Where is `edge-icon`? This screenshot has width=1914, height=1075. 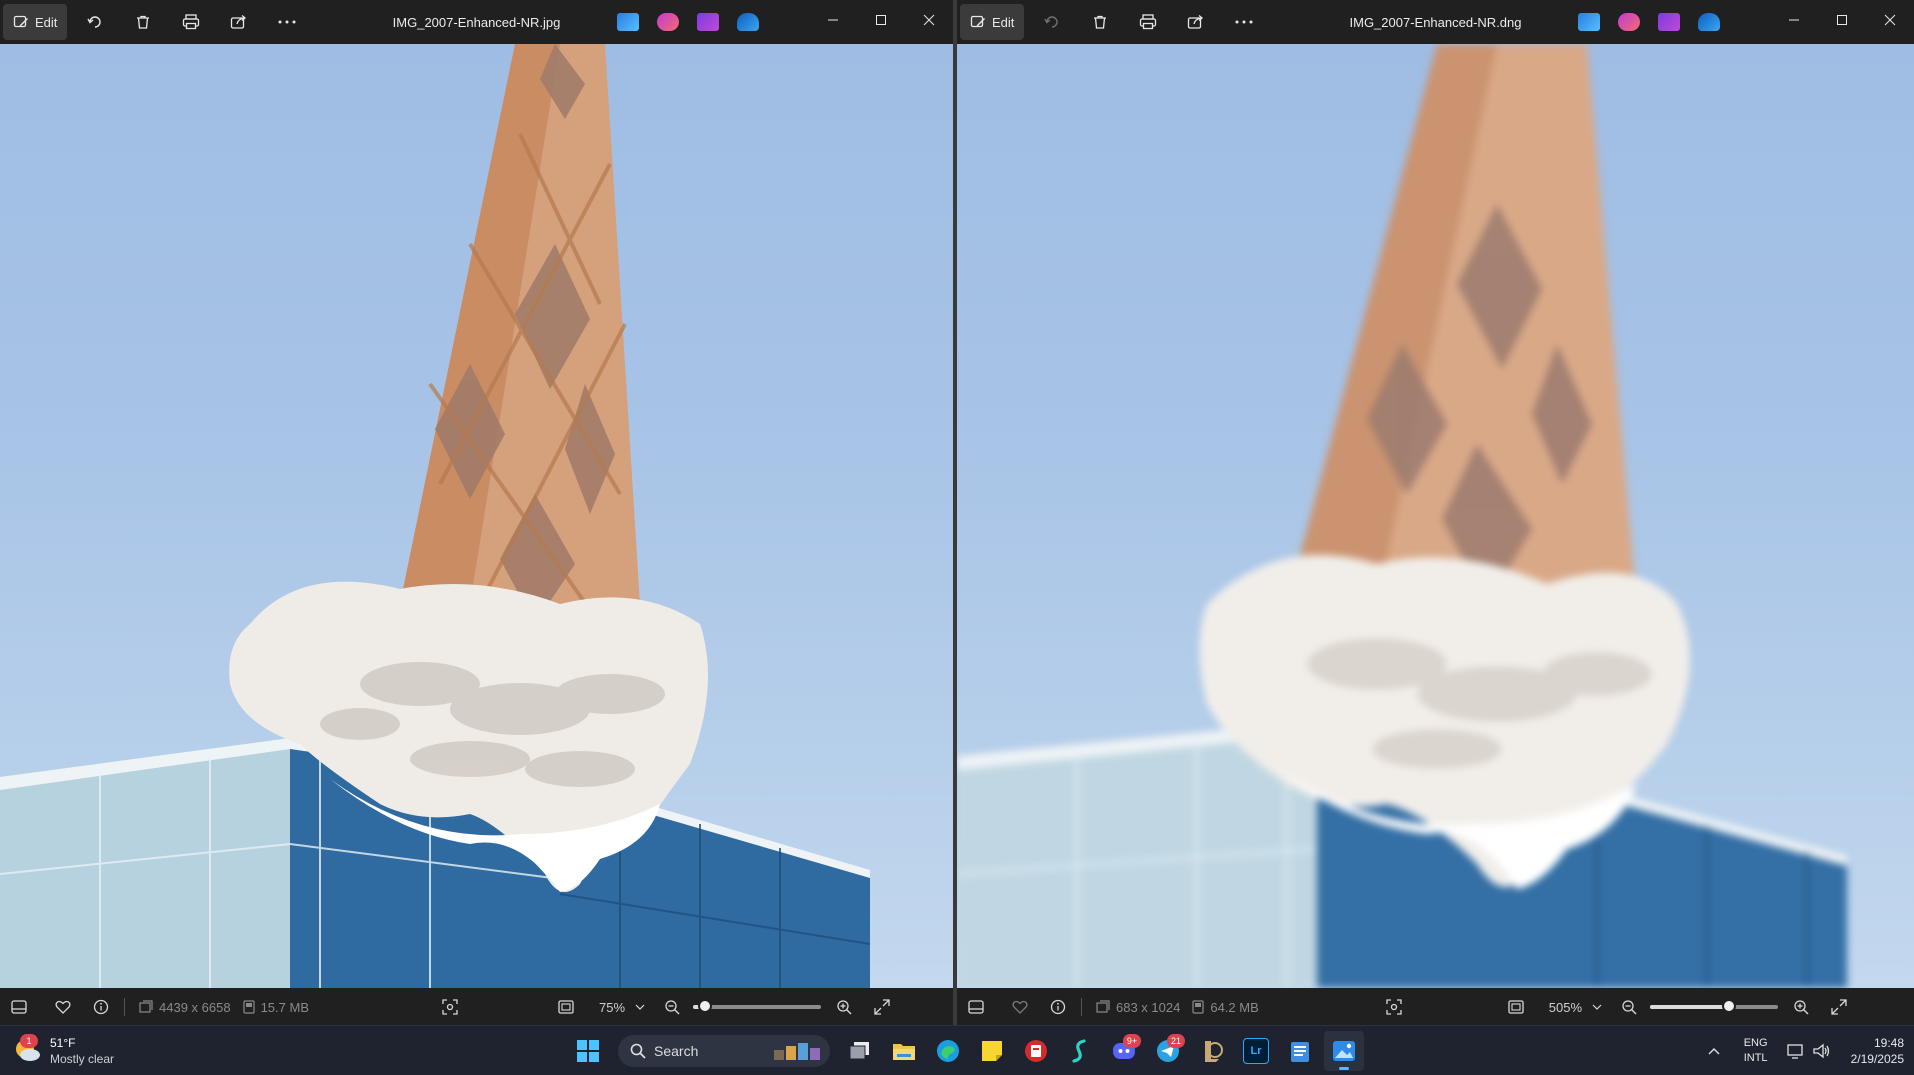 edge-icon is located at coordinates (948, 1050).